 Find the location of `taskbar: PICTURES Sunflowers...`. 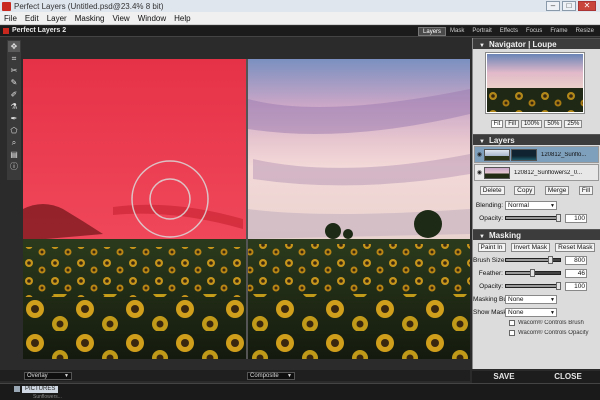

taskbar: PICTURES Sunflowers... is located at coordinates (300, 391).